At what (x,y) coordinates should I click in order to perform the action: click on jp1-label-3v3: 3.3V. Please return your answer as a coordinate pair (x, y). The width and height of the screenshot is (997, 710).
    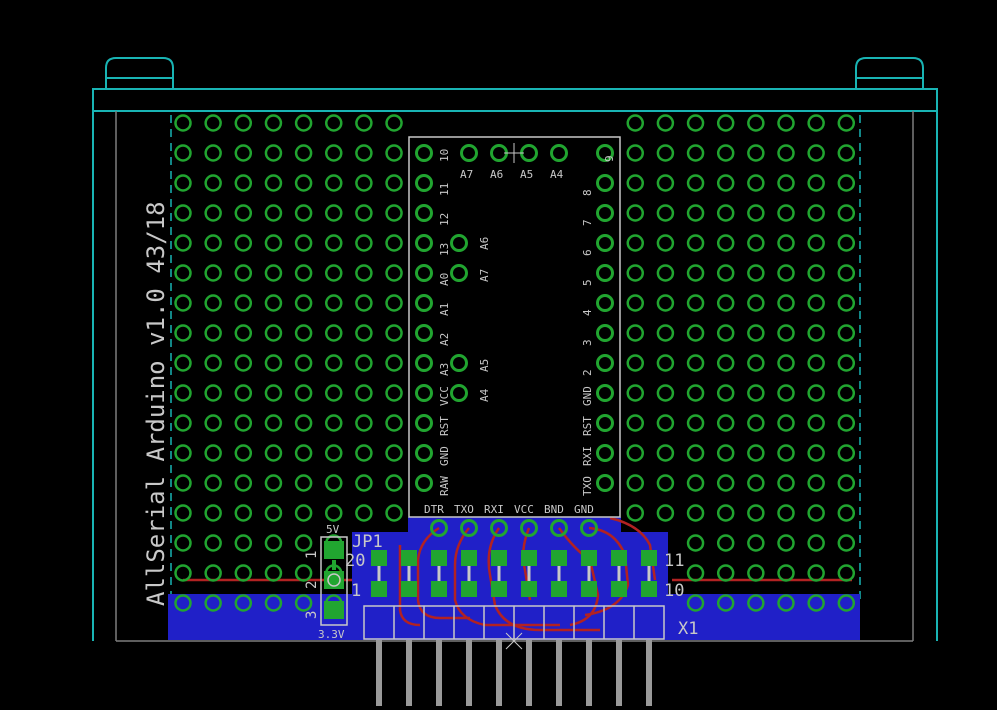
    Looking at the image, I should click on (331, 634).